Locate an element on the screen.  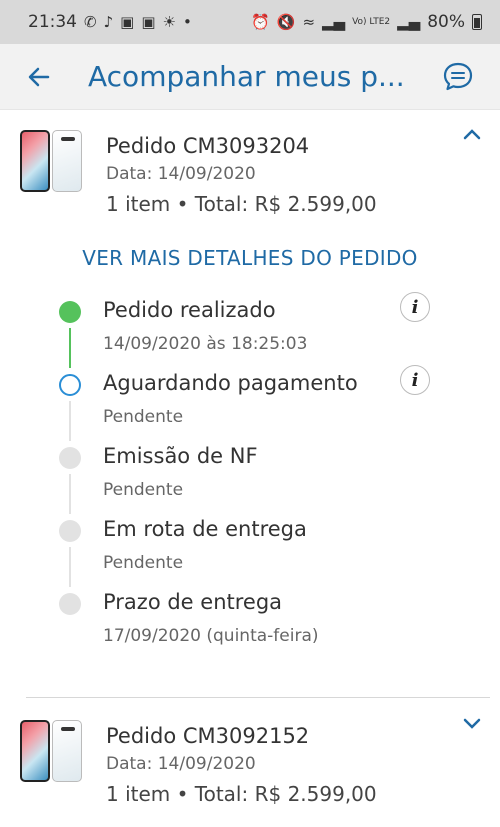
order-details-link: VER MAIS DETALHES DO PEDIDO is located at coordinates (250, 258).